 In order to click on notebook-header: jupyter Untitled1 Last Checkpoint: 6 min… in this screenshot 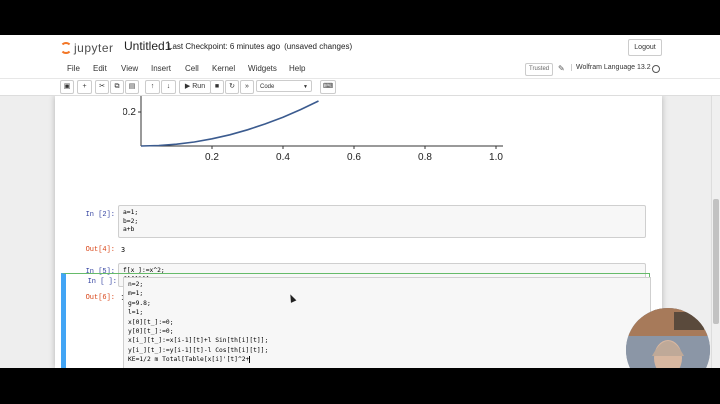, I will do `click(360, 48)`.